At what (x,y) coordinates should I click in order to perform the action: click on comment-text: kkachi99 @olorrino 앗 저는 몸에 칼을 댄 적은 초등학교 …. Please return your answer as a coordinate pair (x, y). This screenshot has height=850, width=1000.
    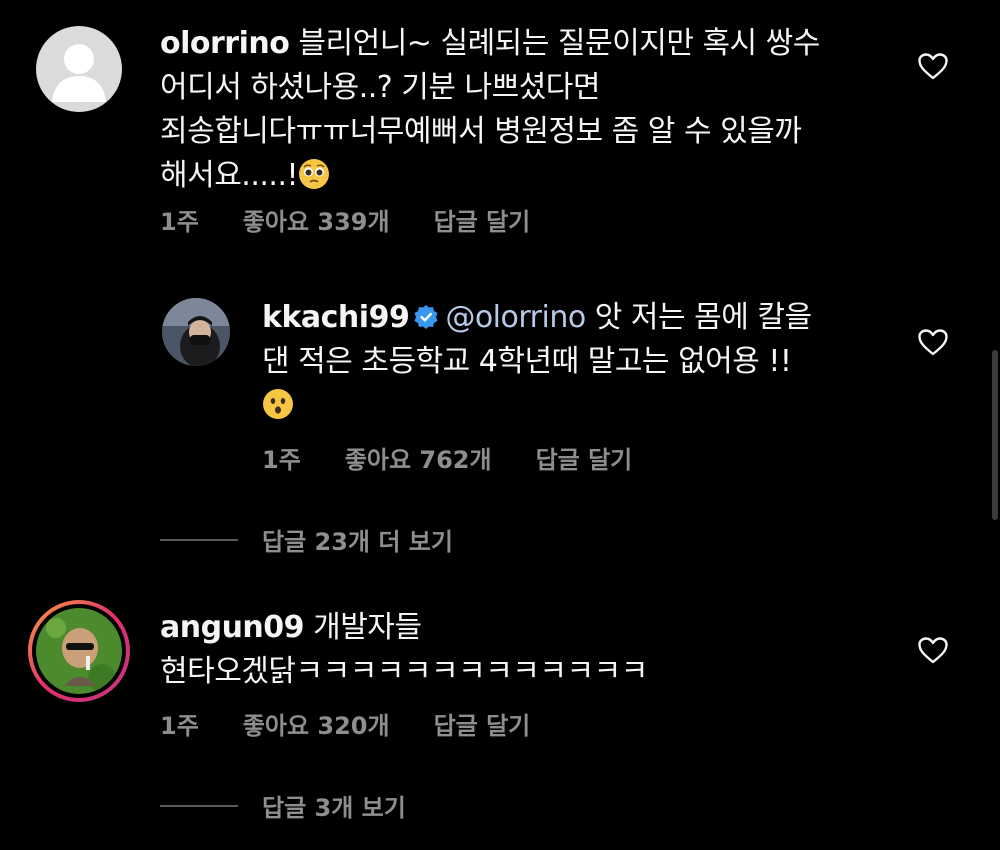
    Looking at the image, I should click on (572, 362).